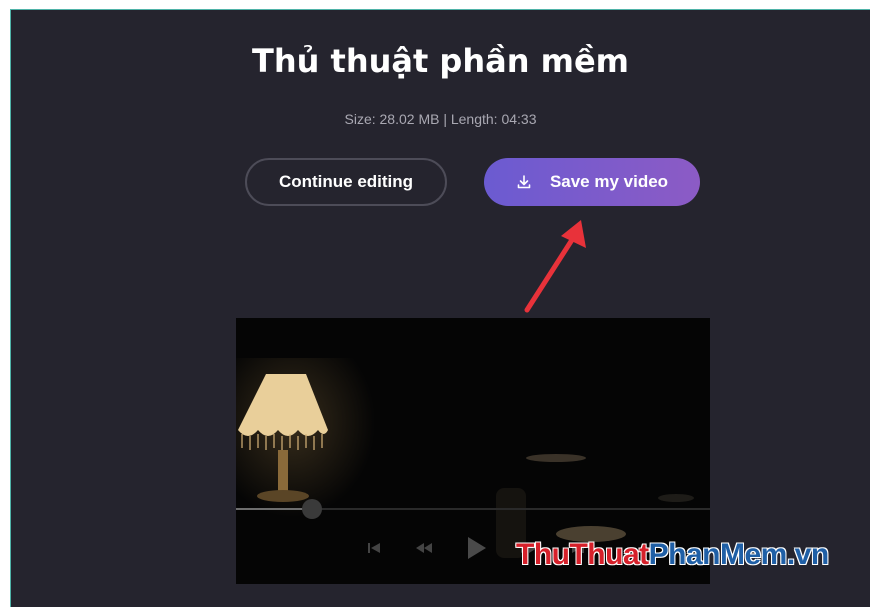  I want to click on progress-handle, so click(311, 509).